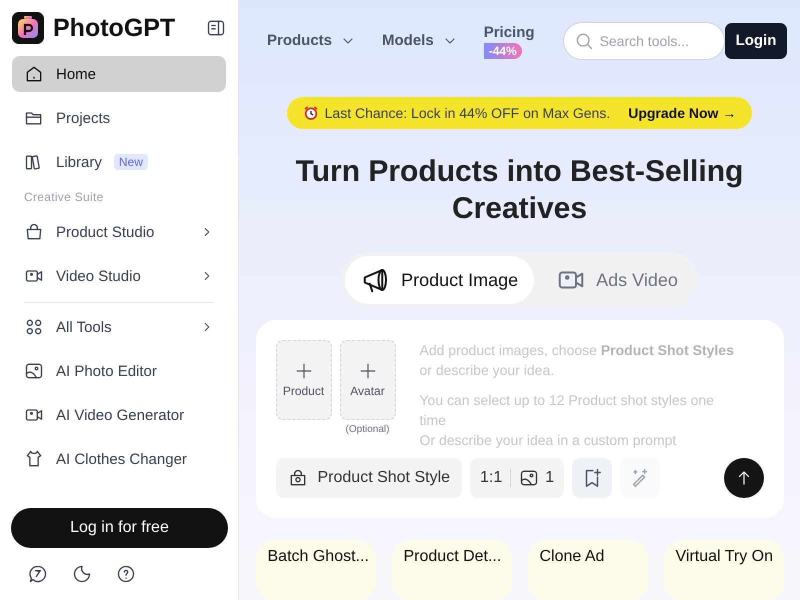  I want to click on sidebar-item: Video Studio, so click(119, 276).